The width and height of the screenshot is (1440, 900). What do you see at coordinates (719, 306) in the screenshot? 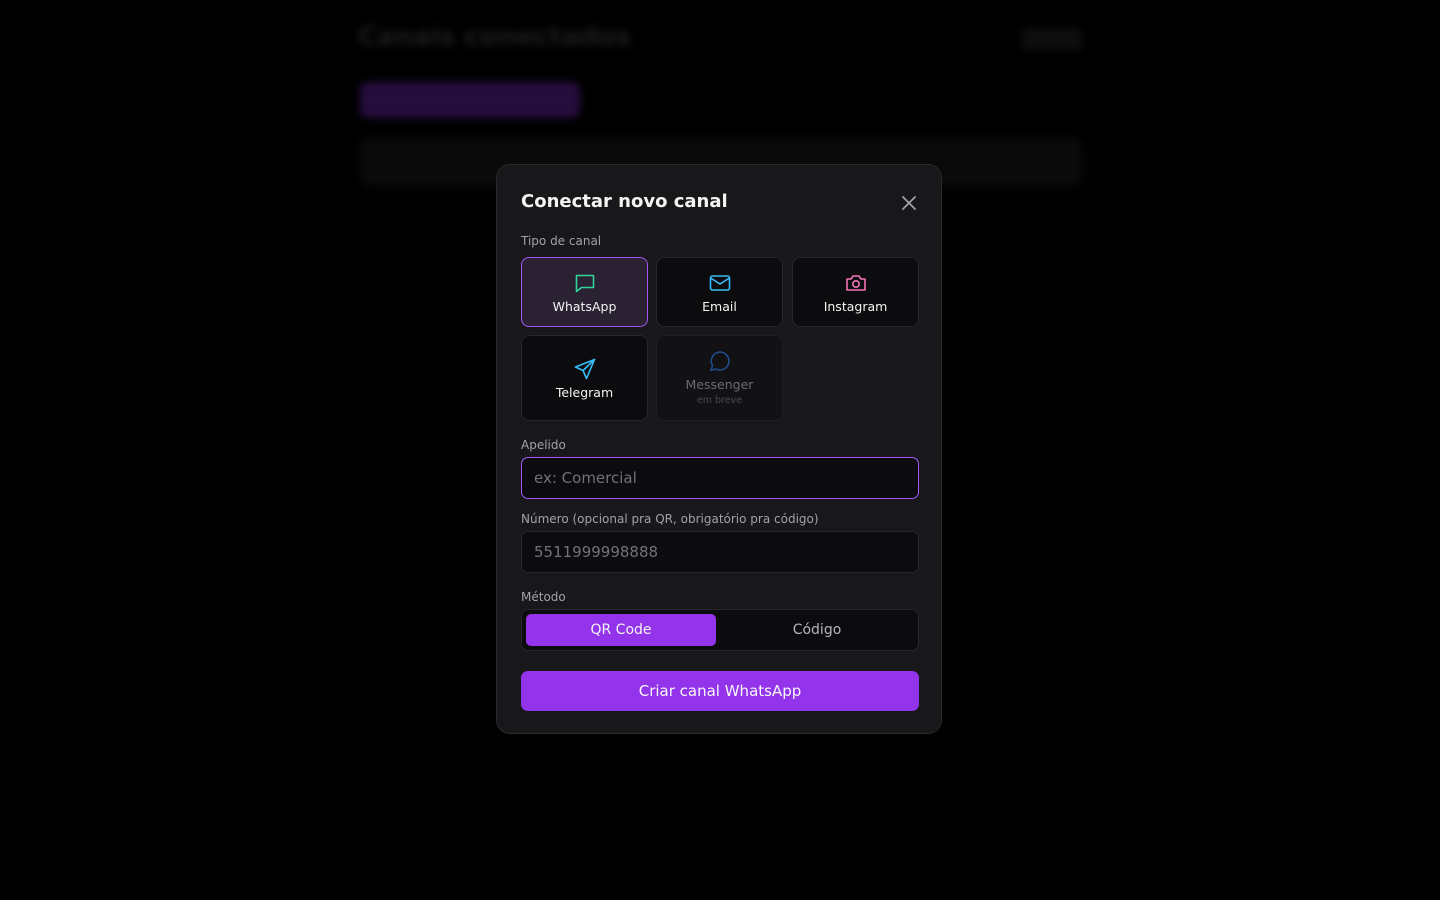
I see `channel-type-label-email: Email` at bounding box center [719, 306].